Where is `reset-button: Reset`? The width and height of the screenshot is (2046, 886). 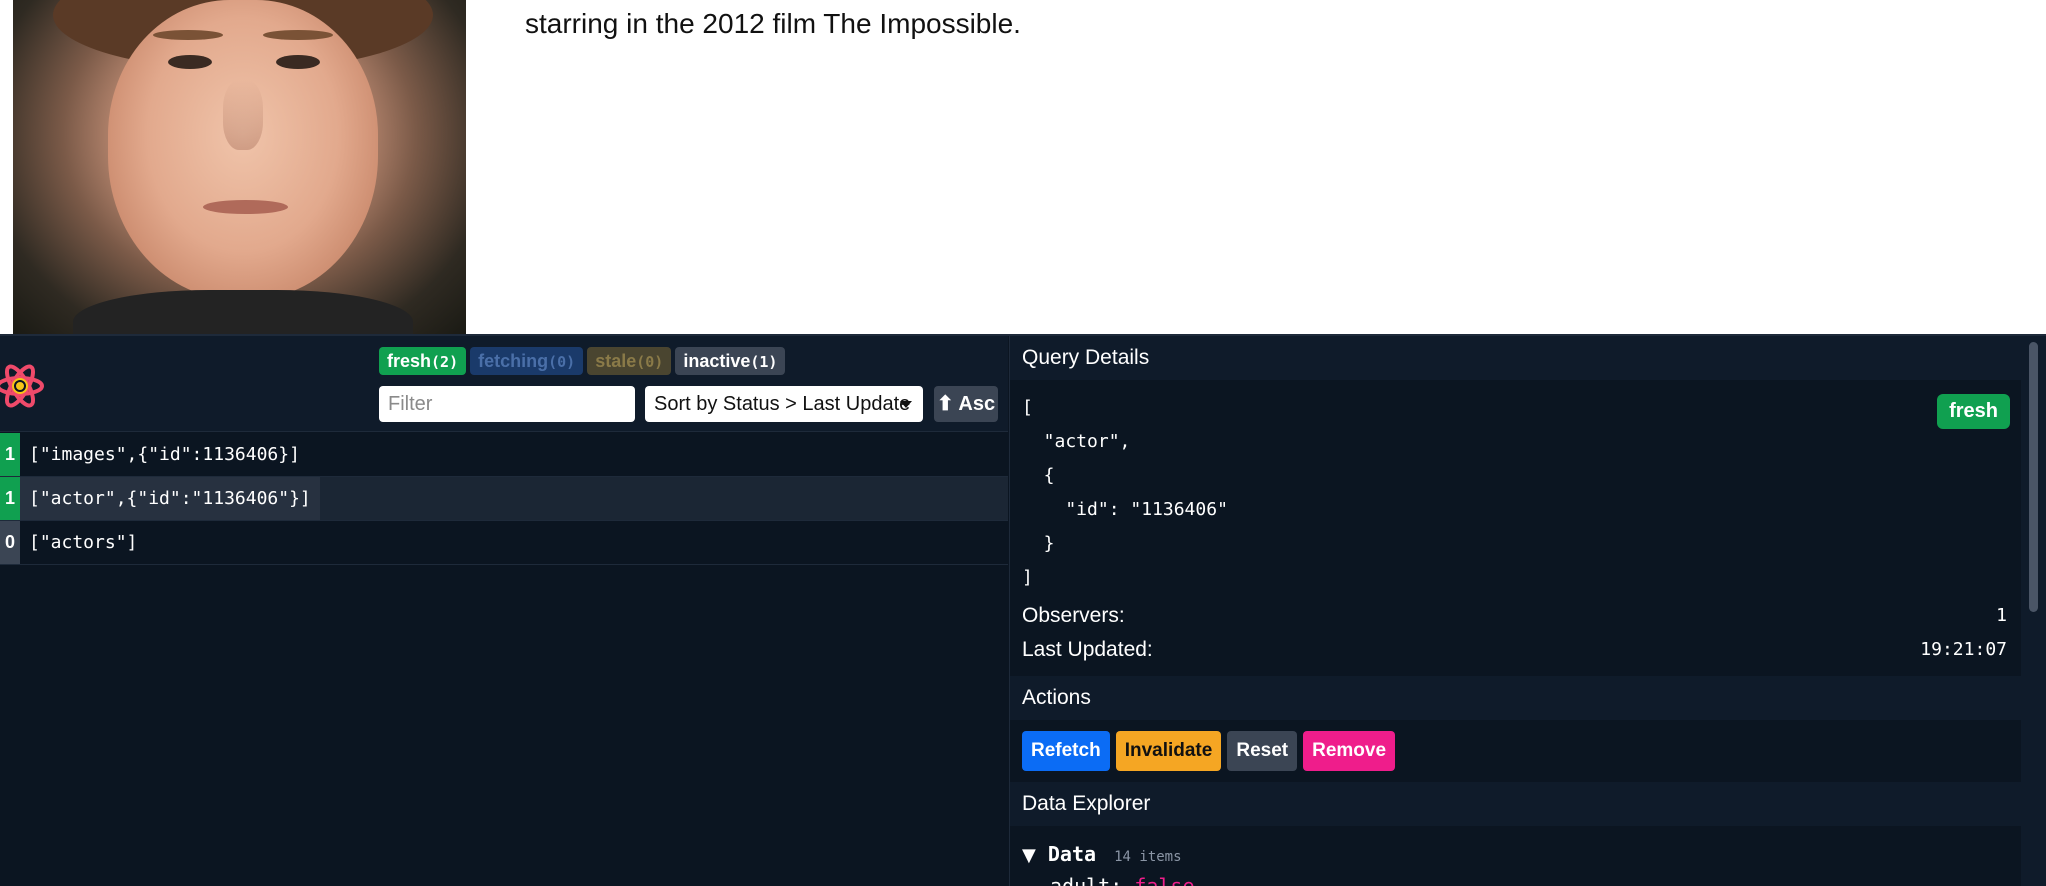
reset-button: Reset is located at coordinates (1262, 751).